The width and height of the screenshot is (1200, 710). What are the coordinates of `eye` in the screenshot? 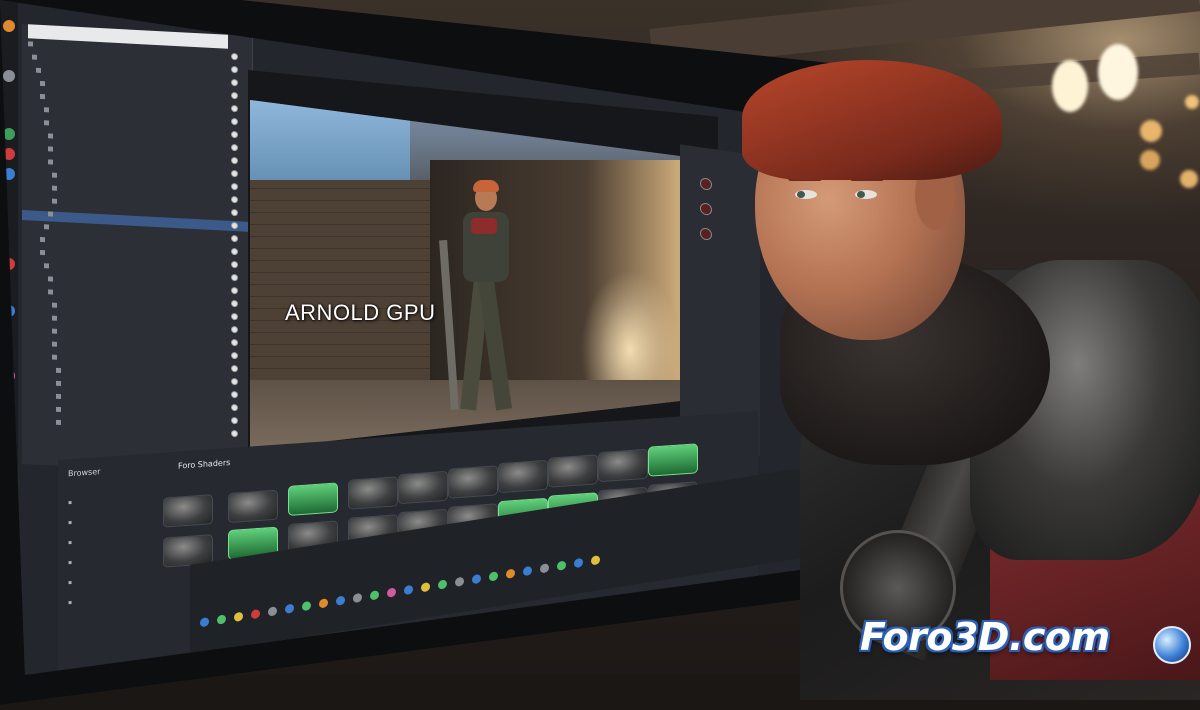 It's located at (806, 194).